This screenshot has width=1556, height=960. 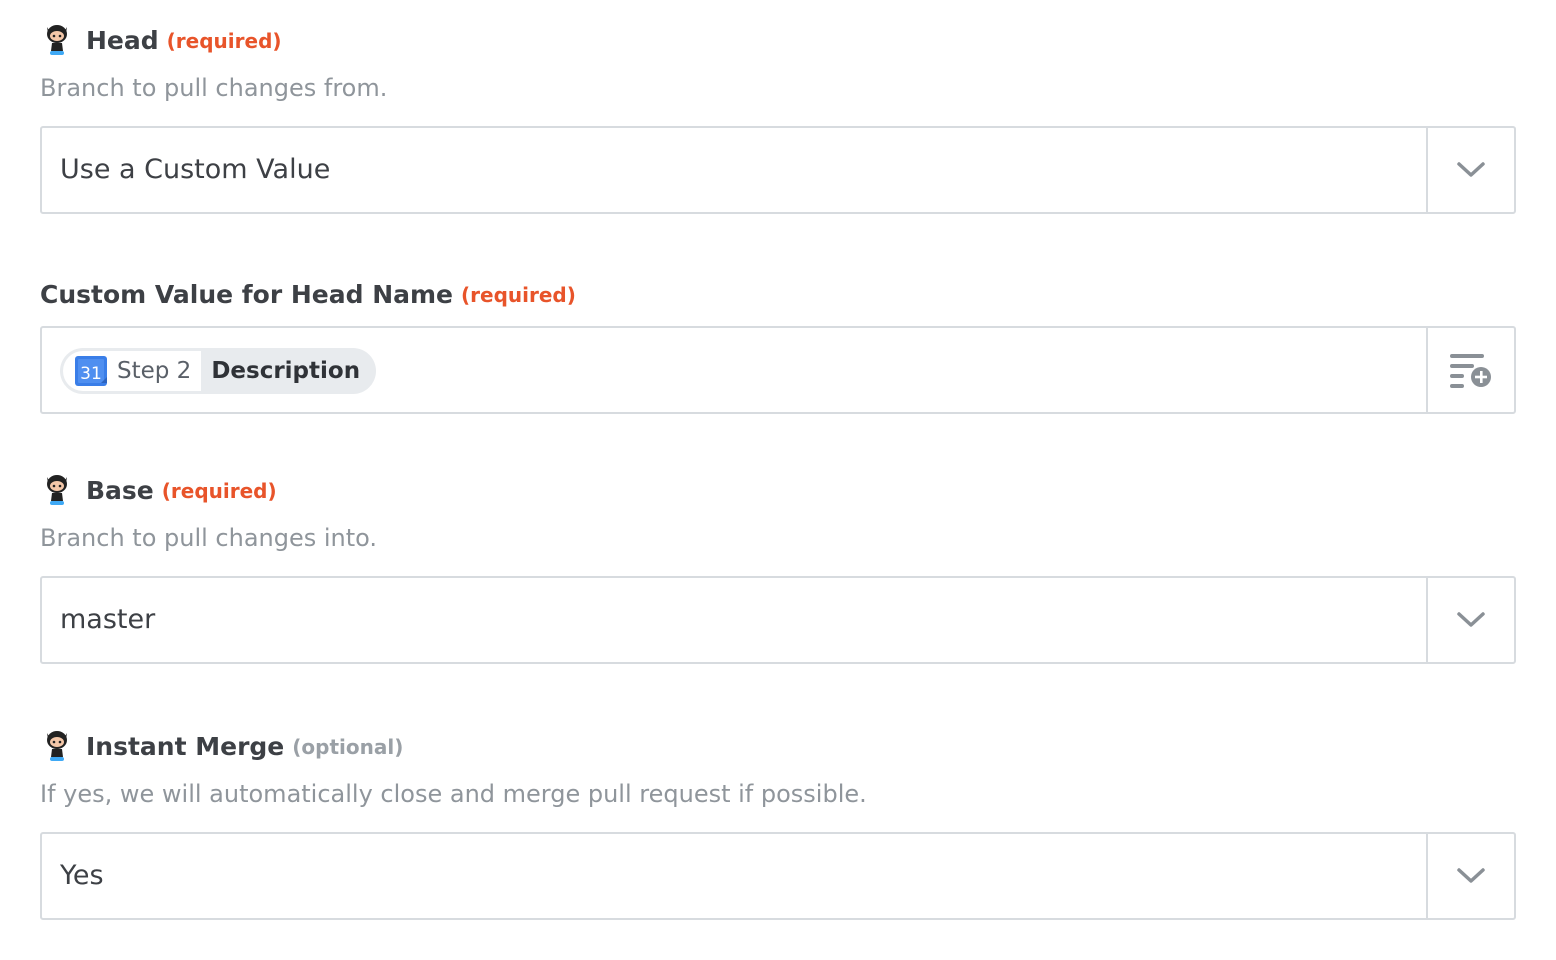 What do you see at coordinates (154, 371) in the screenshot?
I see `token-step-label: Step 2` at bounding box center [154, 371].